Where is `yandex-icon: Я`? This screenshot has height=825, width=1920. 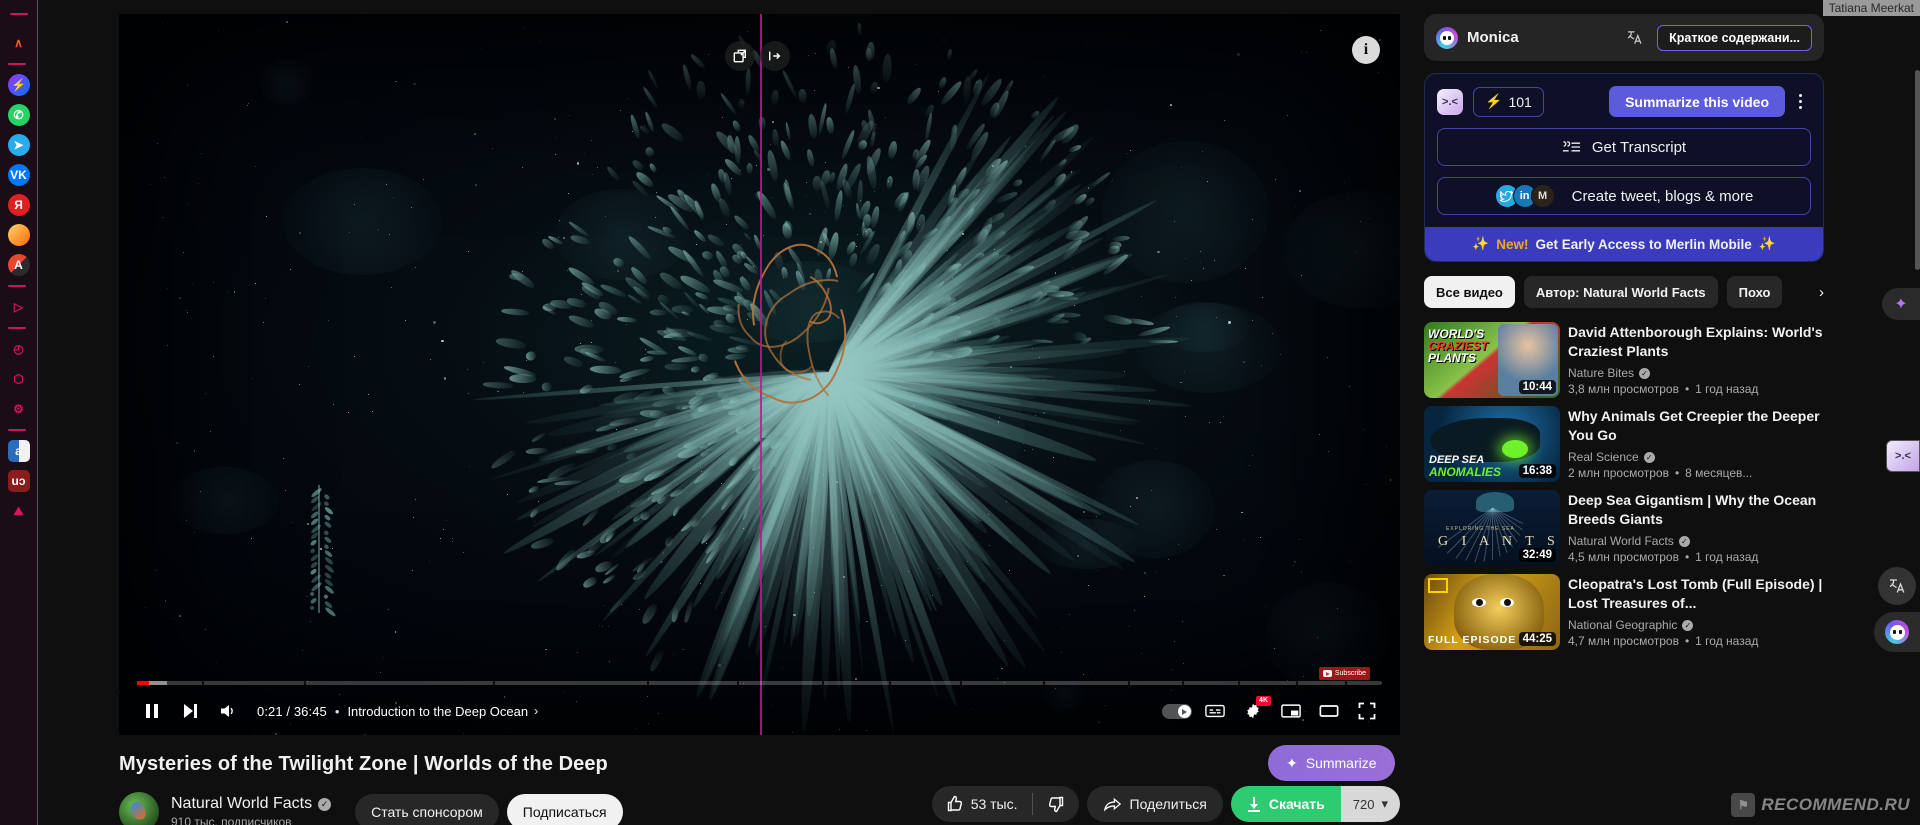
yandex-icon: Я is located at coordinates (18, 205).